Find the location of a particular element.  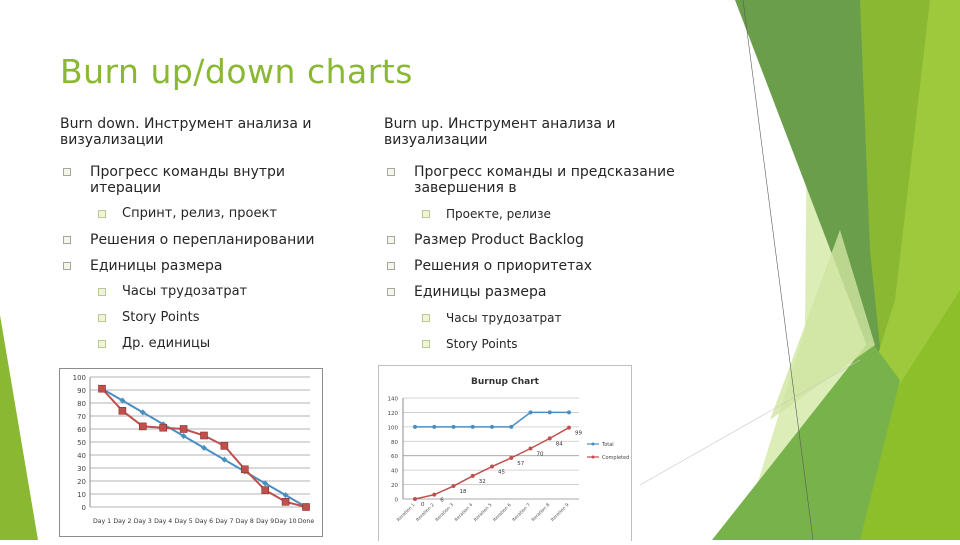

bullet-text: Story Points is located at coordinates (482, 344).